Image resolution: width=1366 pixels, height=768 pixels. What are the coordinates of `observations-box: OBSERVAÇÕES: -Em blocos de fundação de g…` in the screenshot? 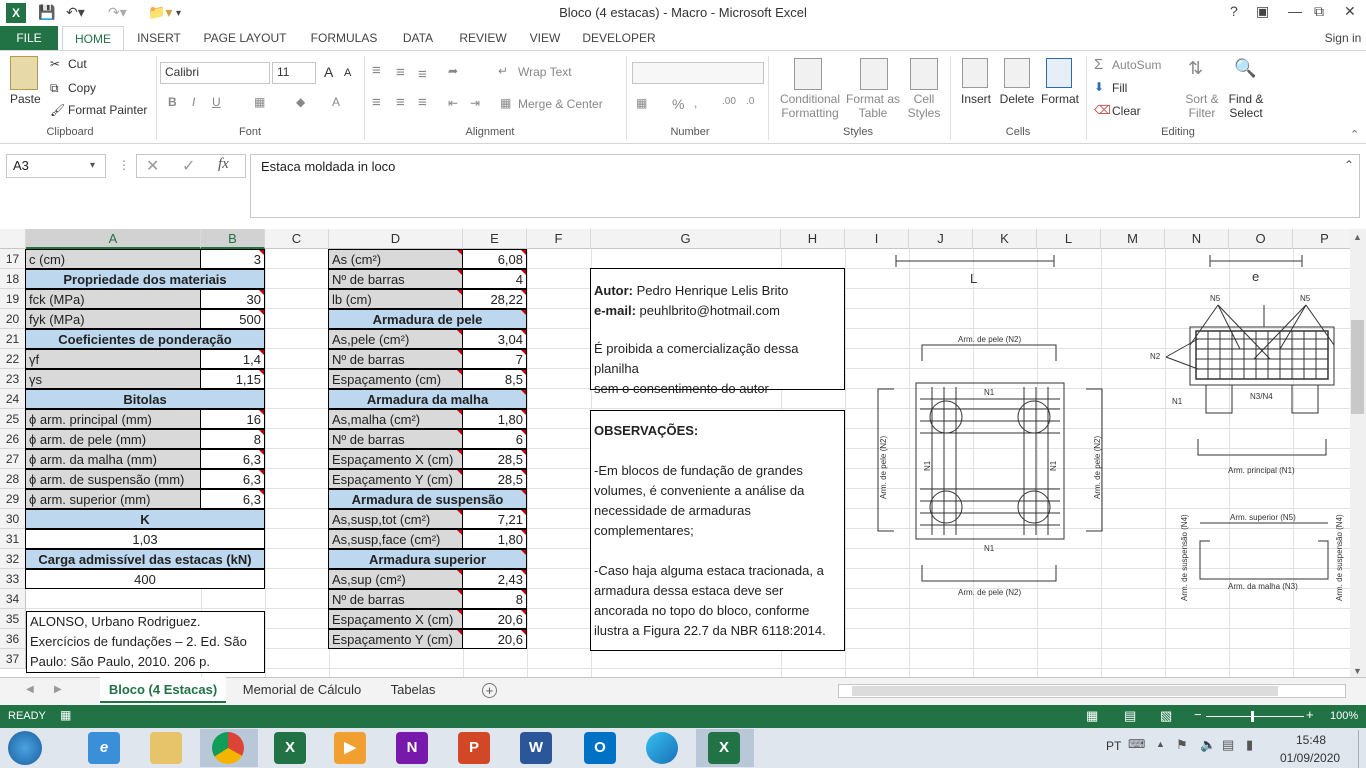 It's located at (717, 530).